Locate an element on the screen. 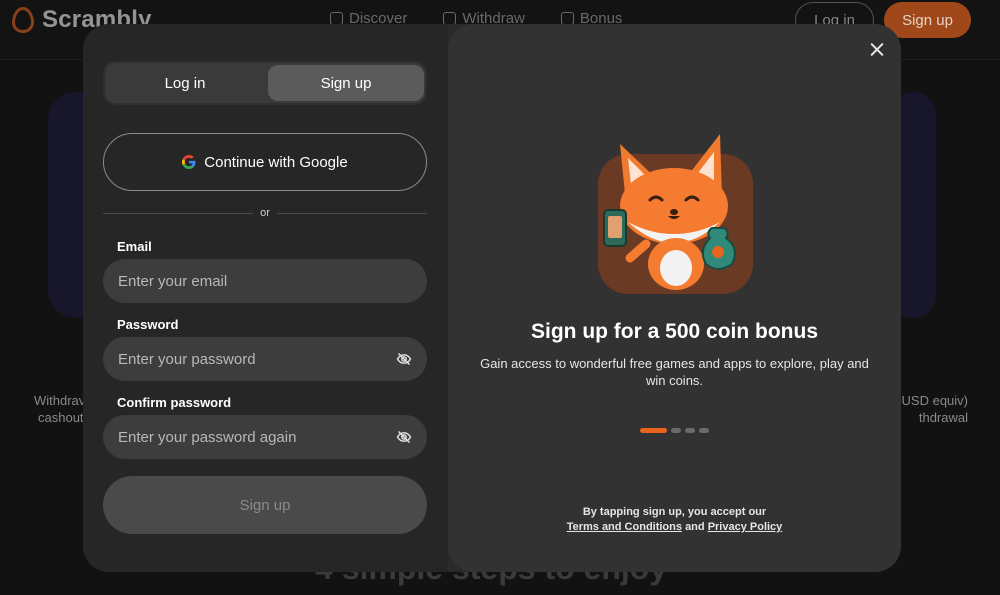 This screenshot has width=1000, height=595. password-label: Password is located at coordinates (148, 324).